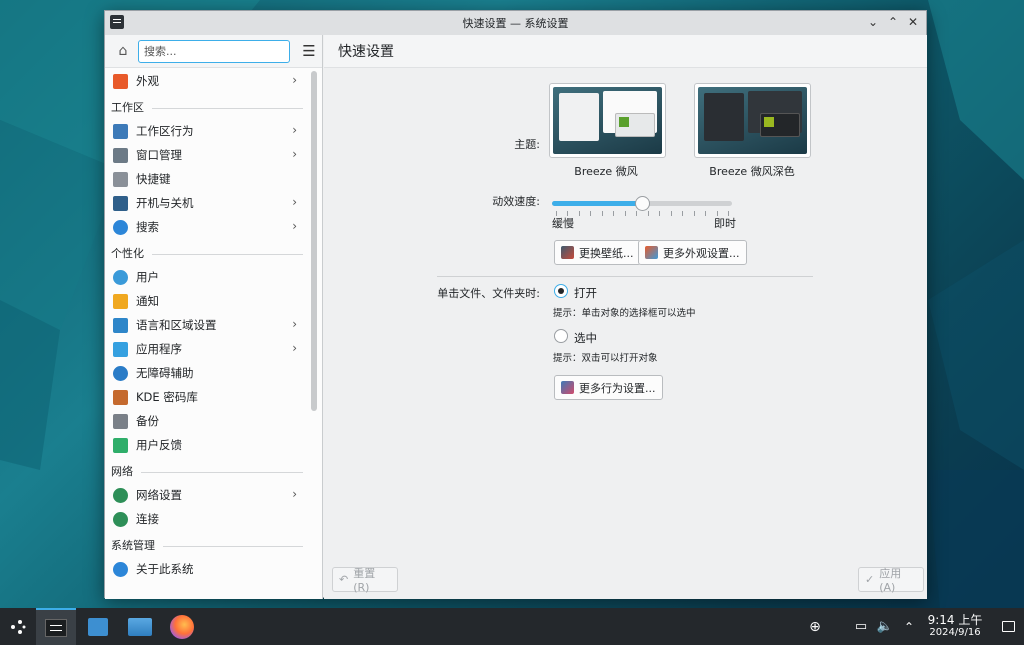  I want to click on sidebar-item: 无障碍辅助, so click(207, 373).